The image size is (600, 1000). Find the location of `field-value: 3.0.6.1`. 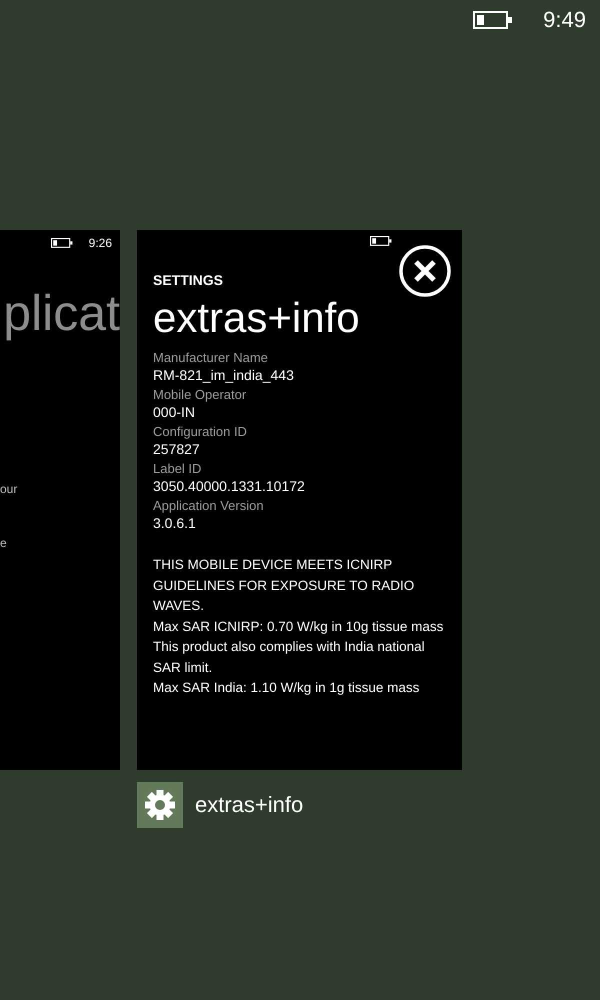

field-value: 3.0.6.1 is located at coordinates (175, 523).